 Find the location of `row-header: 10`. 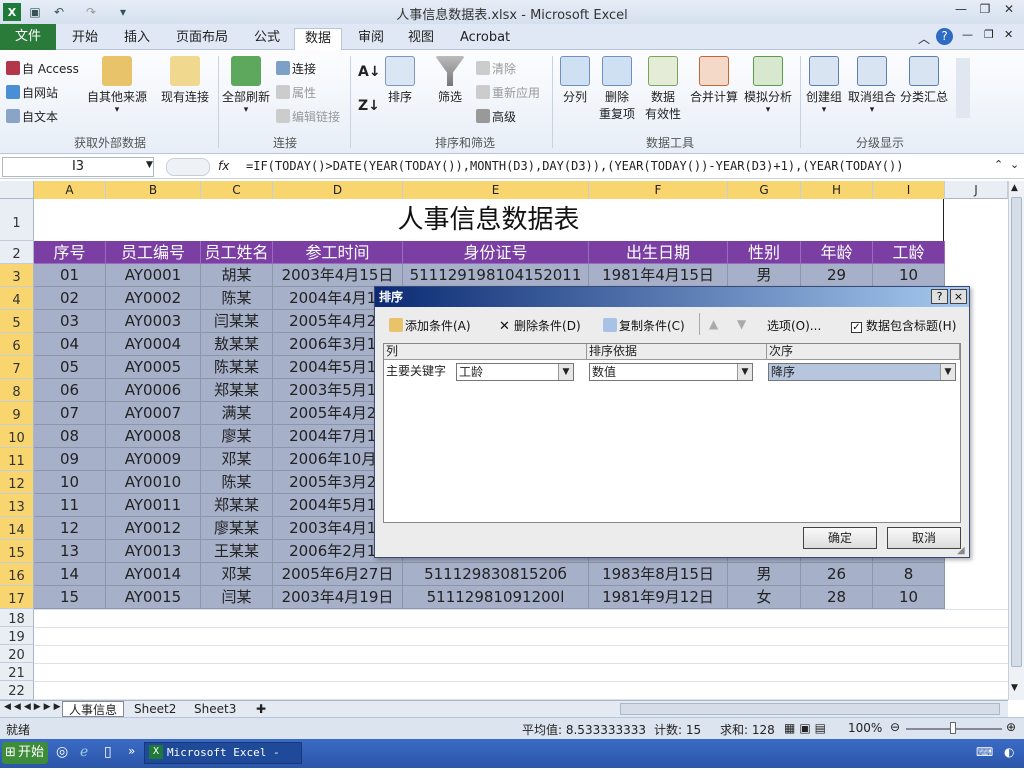

row-header: 10 is located at coordinates (17, 436).